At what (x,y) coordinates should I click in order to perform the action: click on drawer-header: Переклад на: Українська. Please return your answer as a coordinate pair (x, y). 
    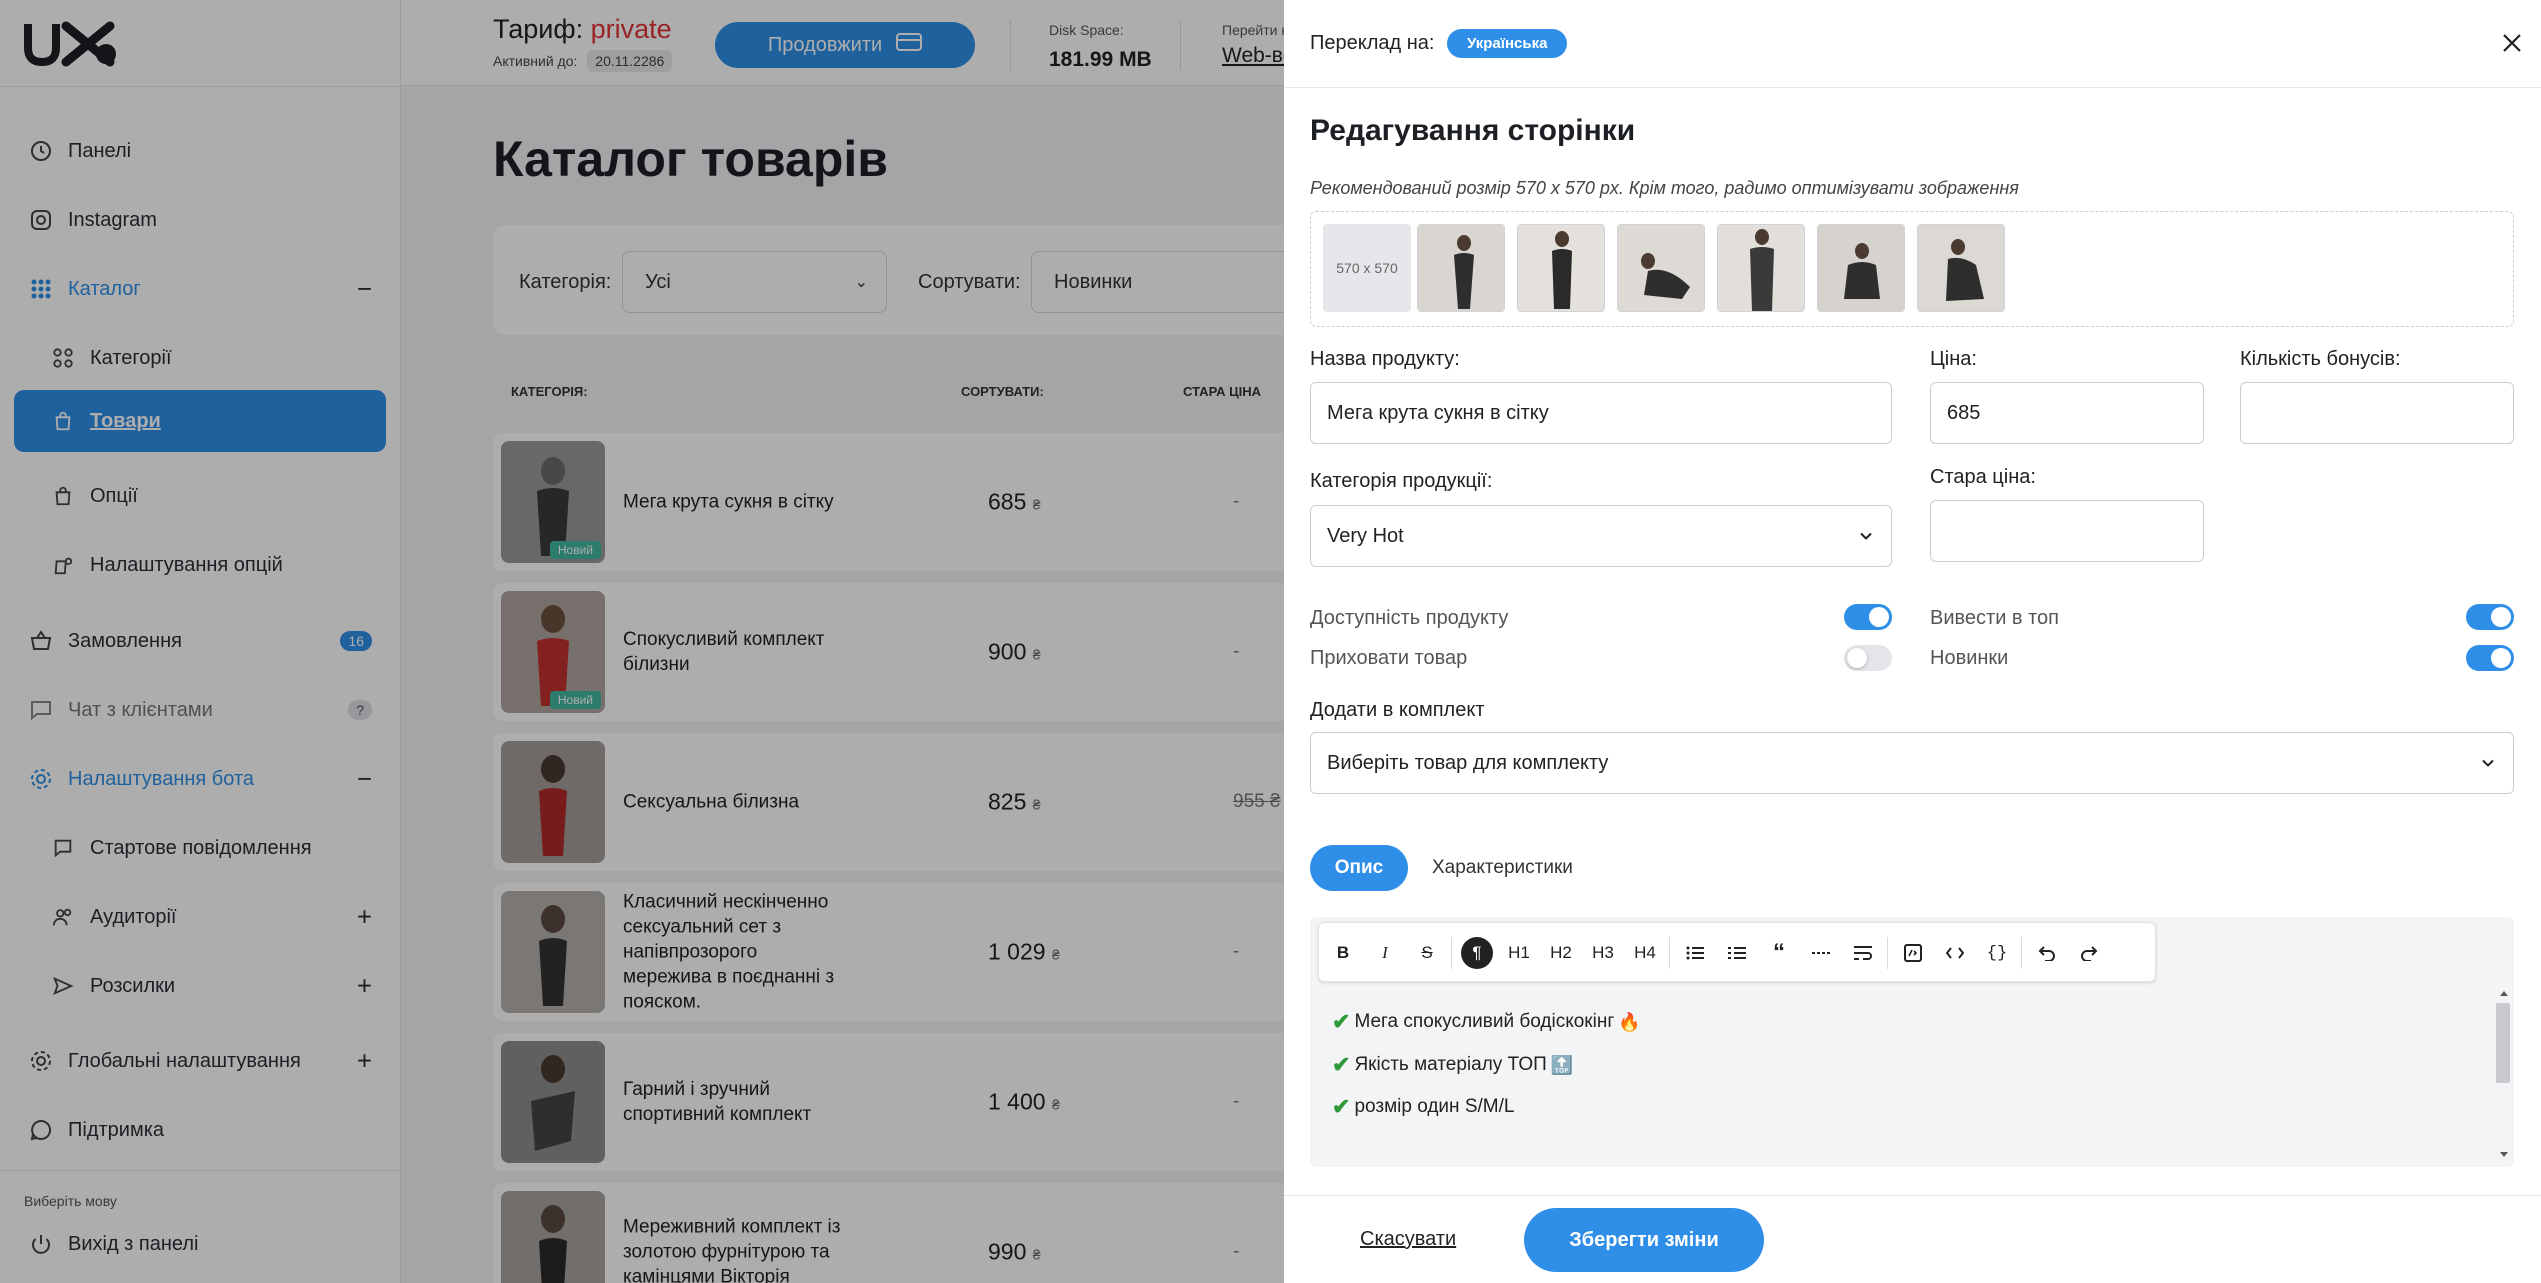
    Looking at the image, I should click on (1912, 44).